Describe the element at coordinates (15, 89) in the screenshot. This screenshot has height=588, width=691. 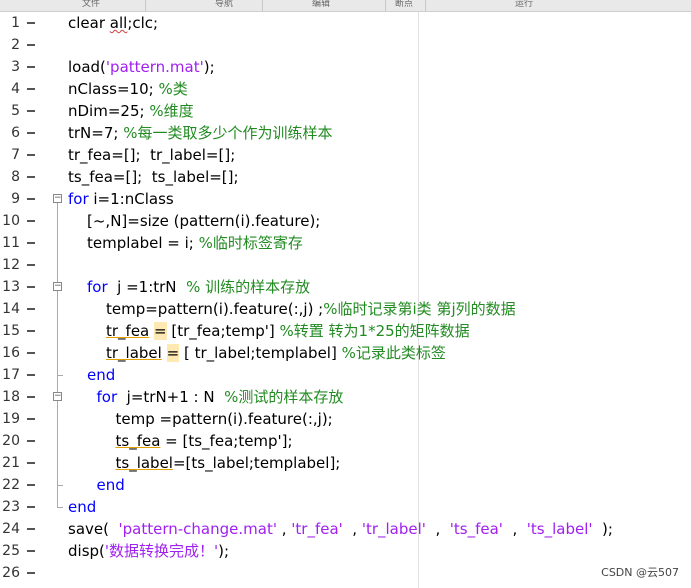
I see `line-number: 4` at that location.